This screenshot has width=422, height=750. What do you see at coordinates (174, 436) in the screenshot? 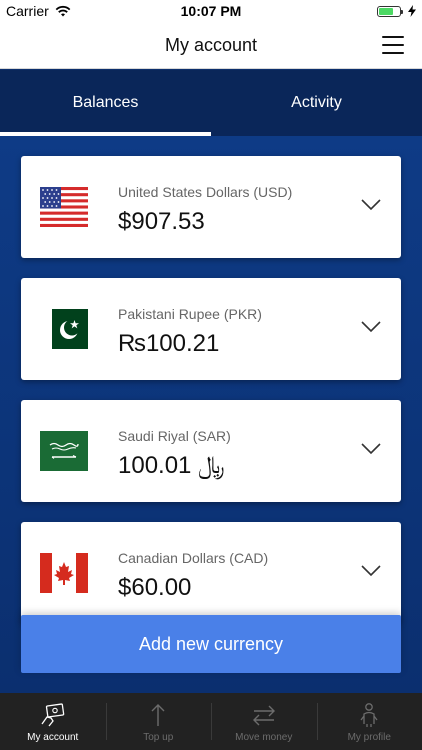
I see `currency-name: Saudi Riyal (SAR)` at bounding box center [174, 436].